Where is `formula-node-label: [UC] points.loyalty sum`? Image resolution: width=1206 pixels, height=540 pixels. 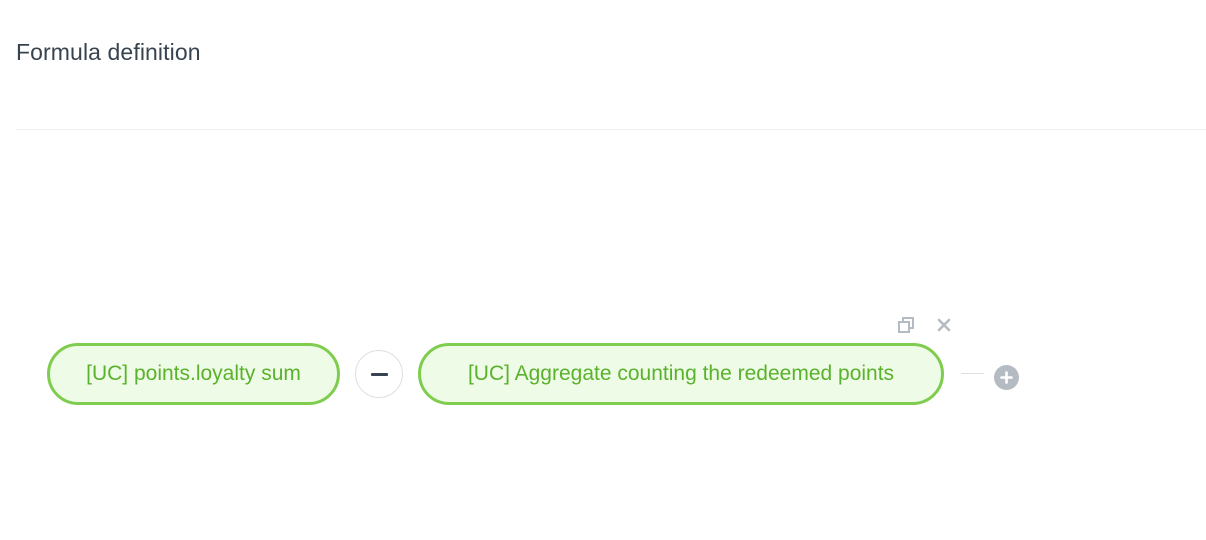 formula-node-label: [UC] points.loyalty sum is located at coordinates (193, 373).